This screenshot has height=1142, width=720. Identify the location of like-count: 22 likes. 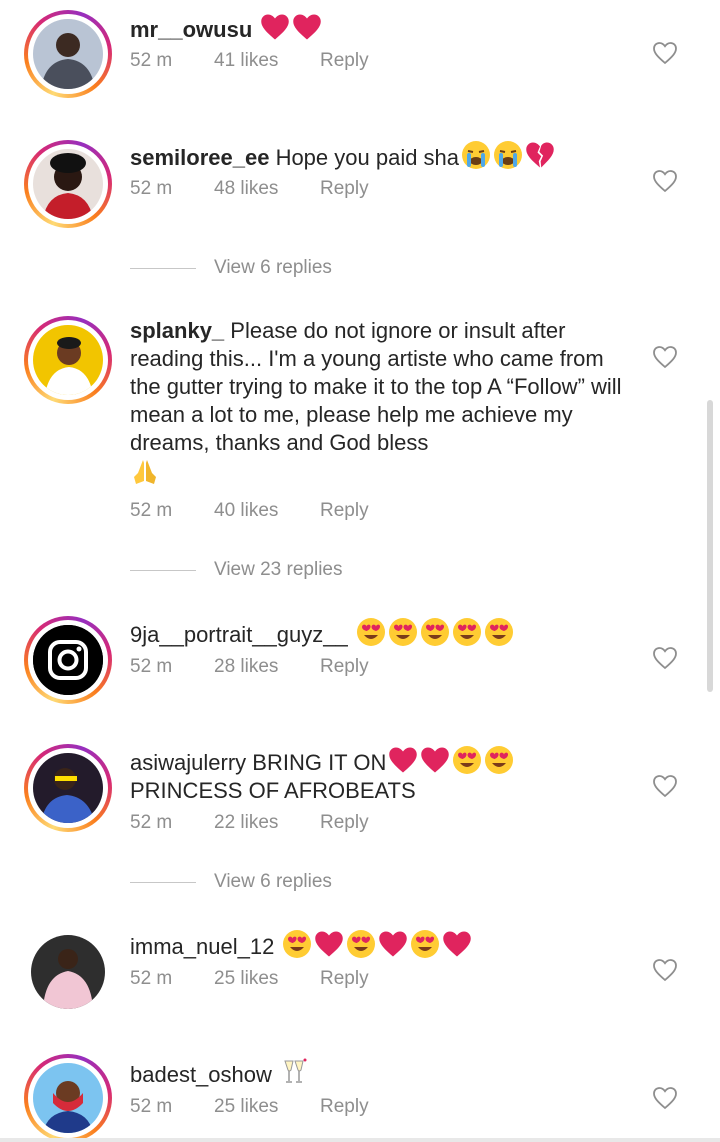
(267, 823).